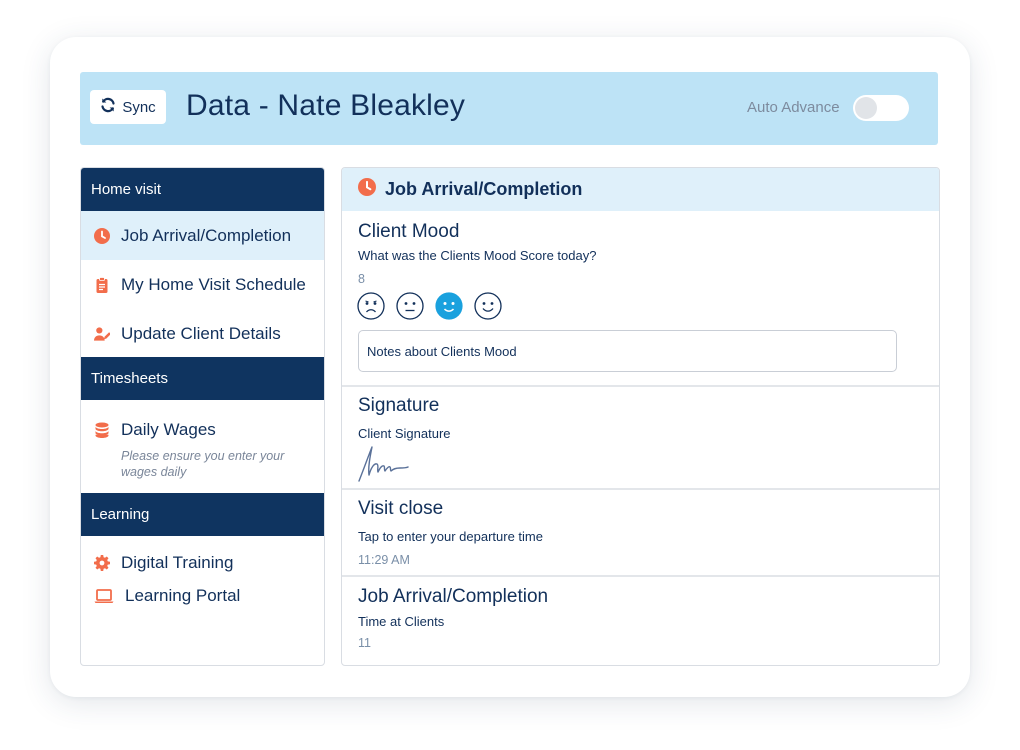 The height and width of the screenshot is (750, 1020). What do you see at coordinates (203, 464) in the screenshot?
I see `daily-wages-note: Please ensure you enter your wages daily` at bounding box center [203, 464].